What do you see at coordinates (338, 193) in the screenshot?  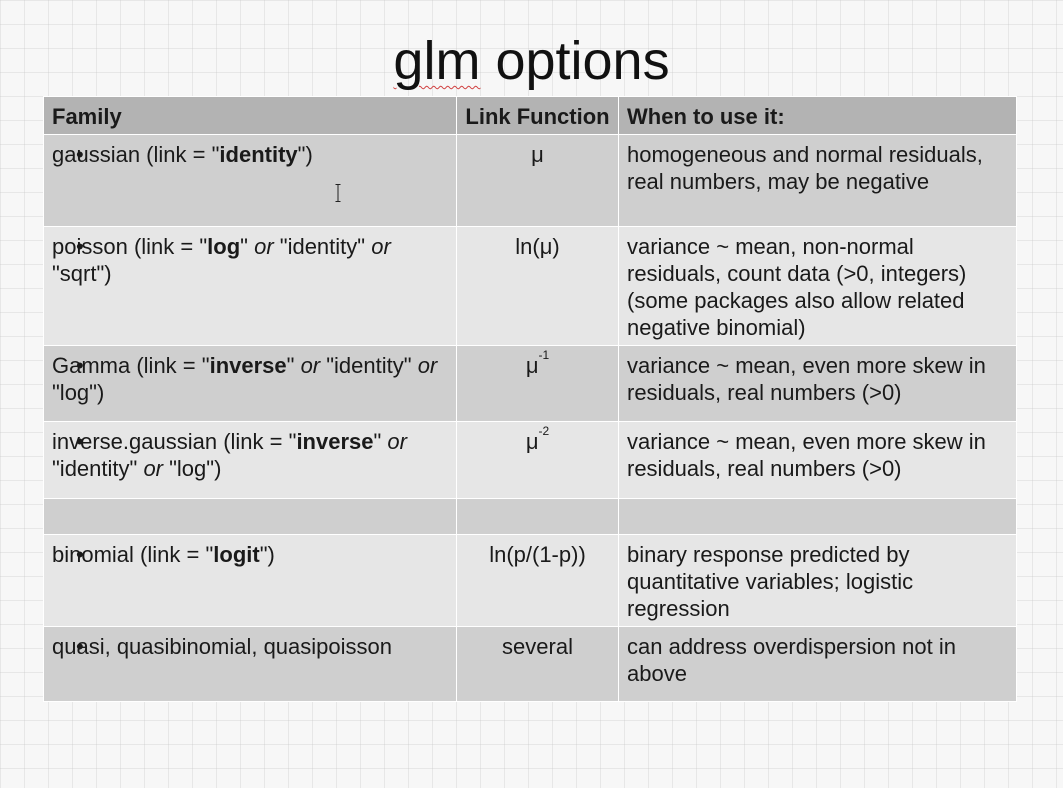 I see `text-cursor-icon` at bounding box center [338, 193].